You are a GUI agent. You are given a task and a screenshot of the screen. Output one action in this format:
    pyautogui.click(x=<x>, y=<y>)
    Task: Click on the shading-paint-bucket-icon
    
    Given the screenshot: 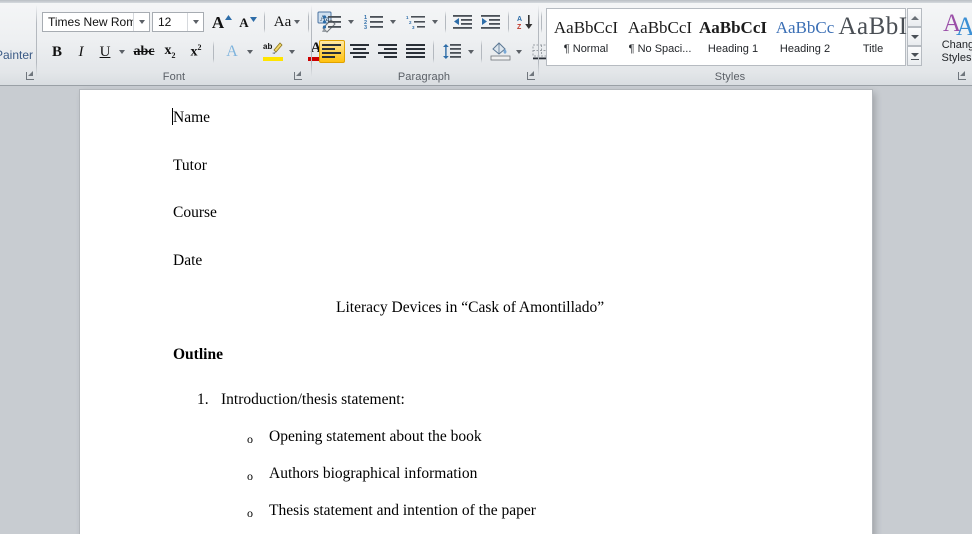 What is the action you would take?
    pyautogui.click(x=500, y=51)
    